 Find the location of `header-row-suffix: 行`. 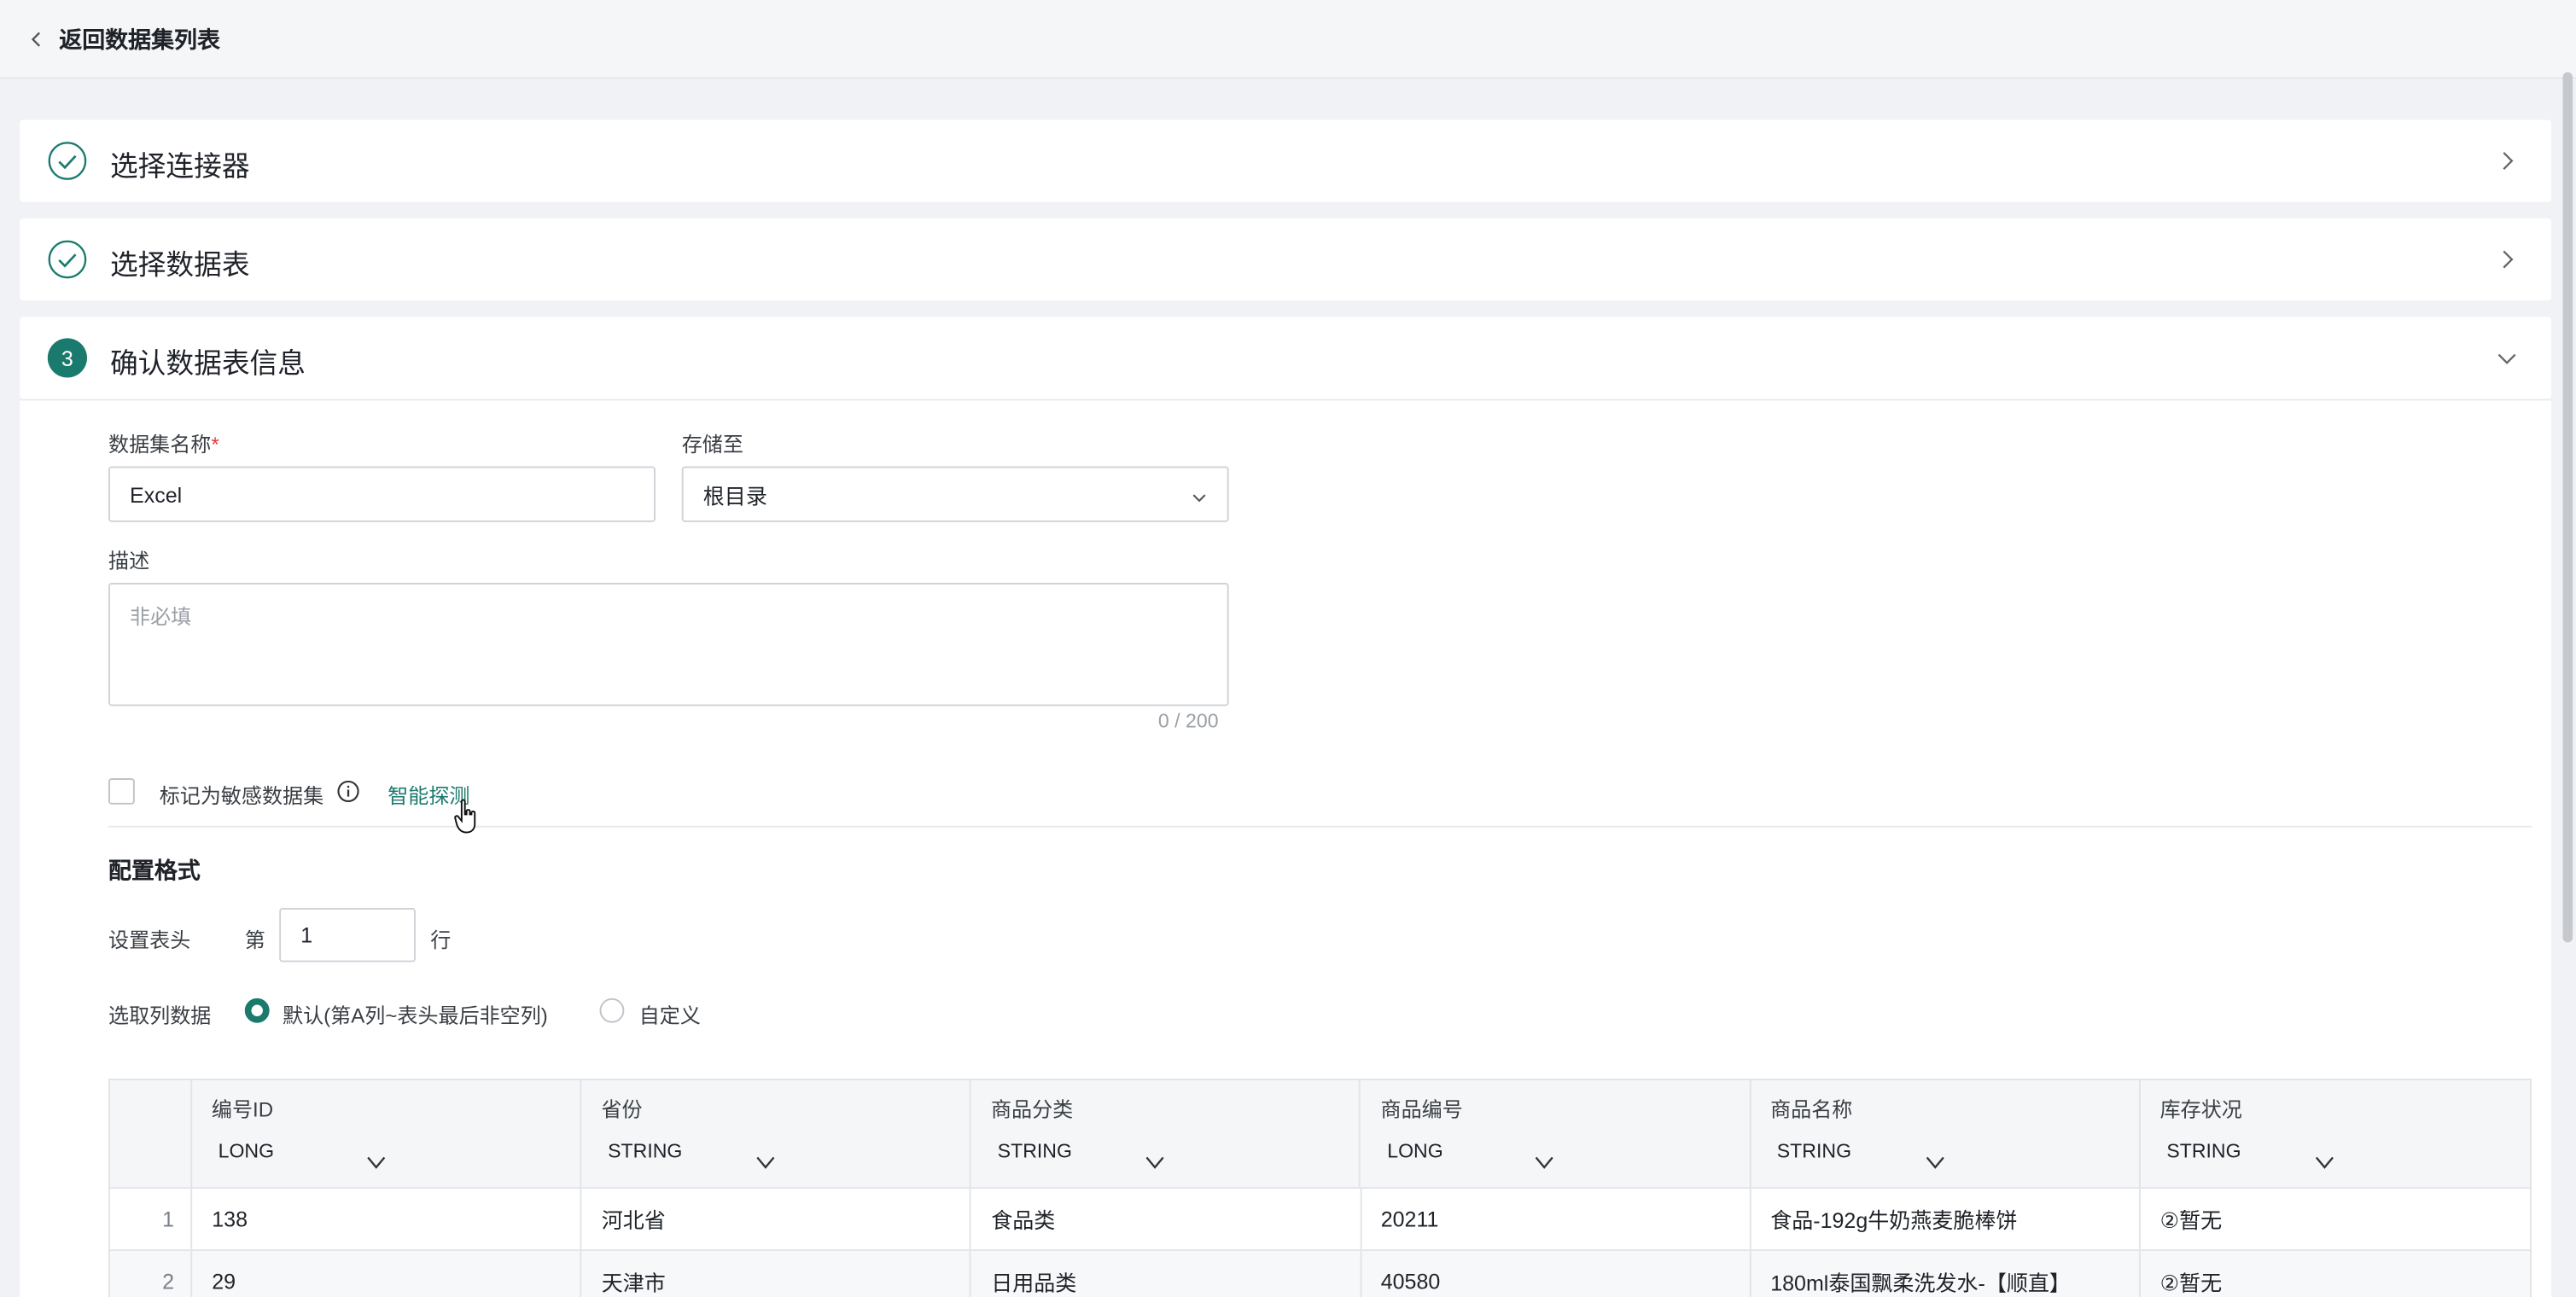

header-row-suffix: 行 is located at coordinates (441, 940).